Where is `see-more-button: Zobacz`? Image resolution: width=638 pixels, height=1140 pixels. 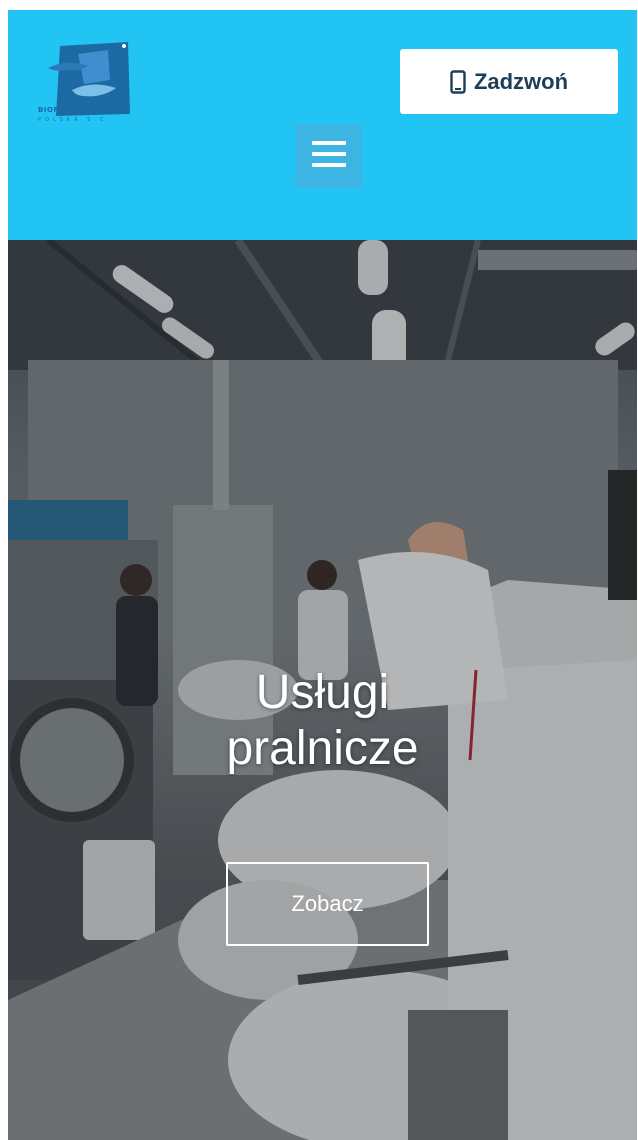 see-more-button: Zobacz is located at coordinates (327, 904).